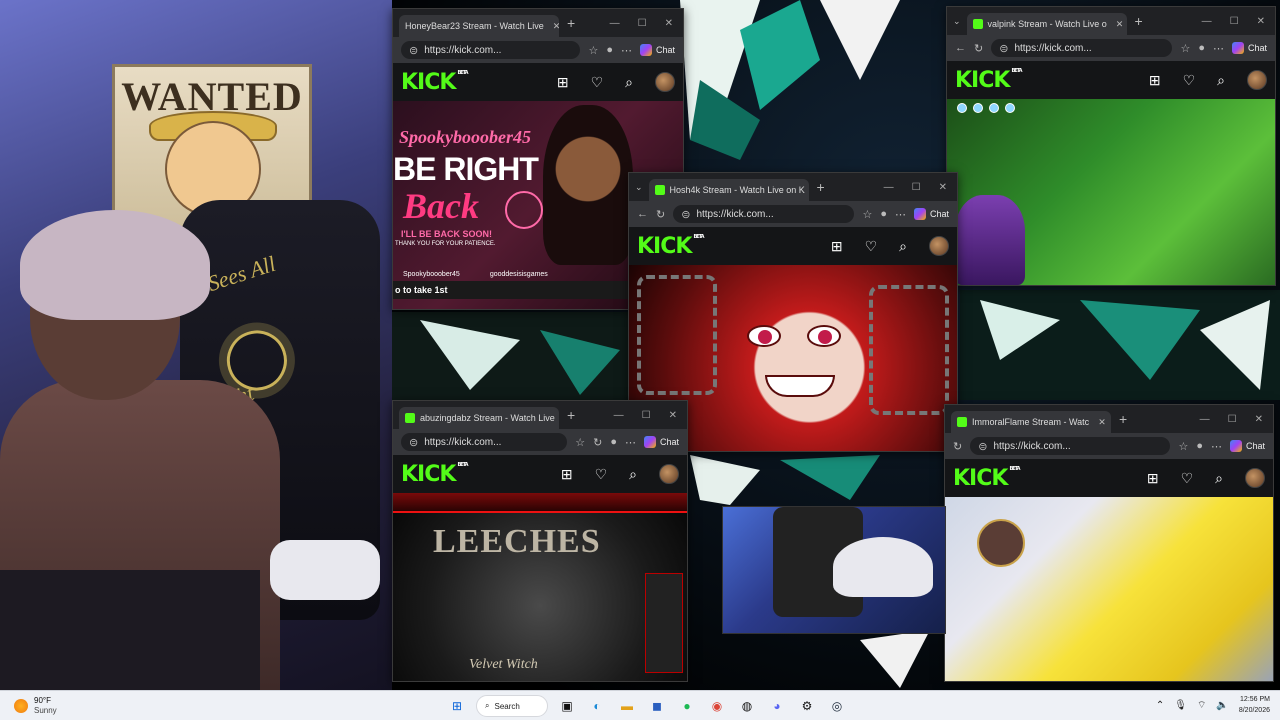  Describe the element at coordinates (807, 706) in the screenshot. I see `settings-icon: ⚙` at that location.